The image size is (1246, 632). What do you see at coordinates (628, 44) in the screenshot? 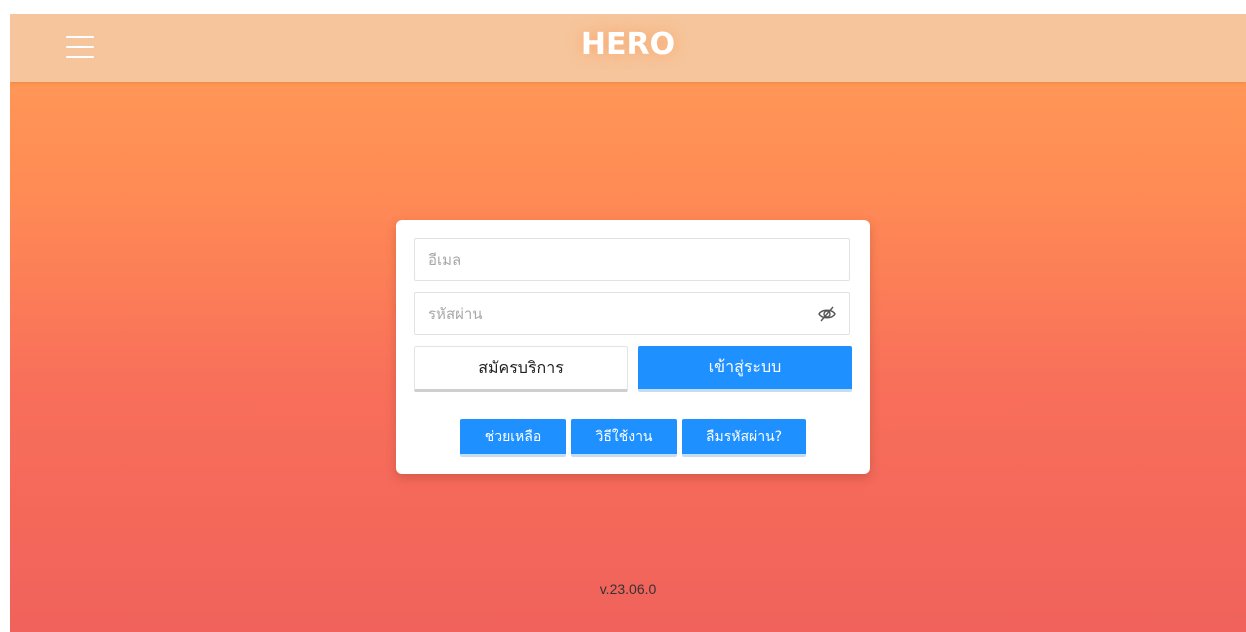
I see `app-logo: HERO` at bounding box center [628, 44].